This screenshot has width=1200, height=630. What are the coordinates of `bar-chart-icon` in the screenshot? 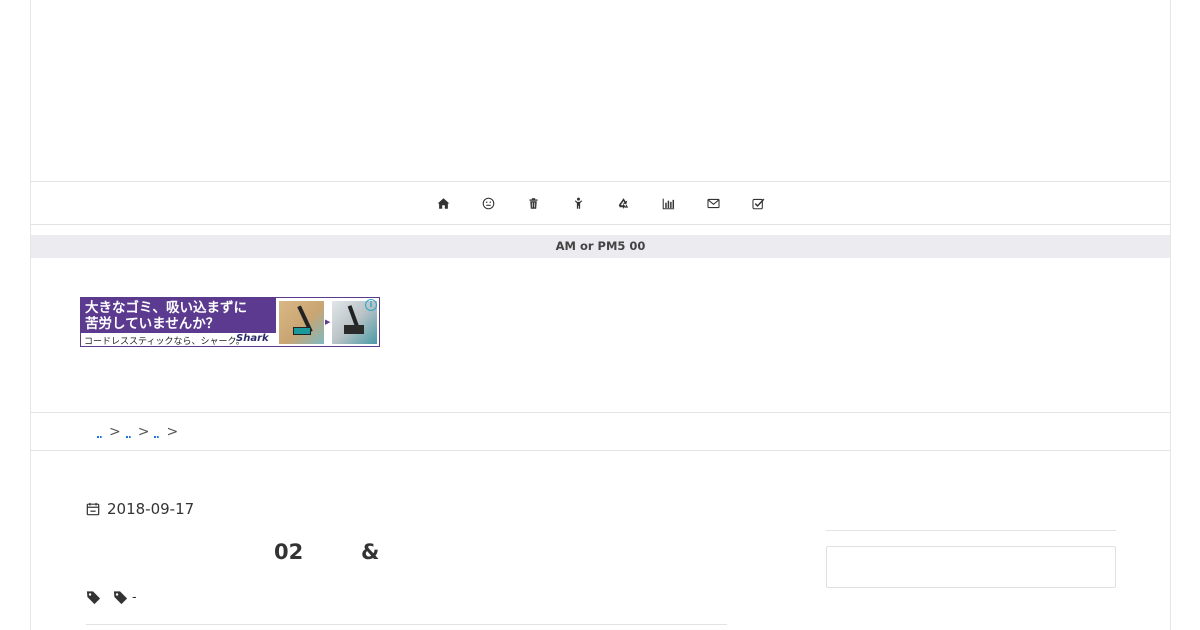 It's located at (668, 203).